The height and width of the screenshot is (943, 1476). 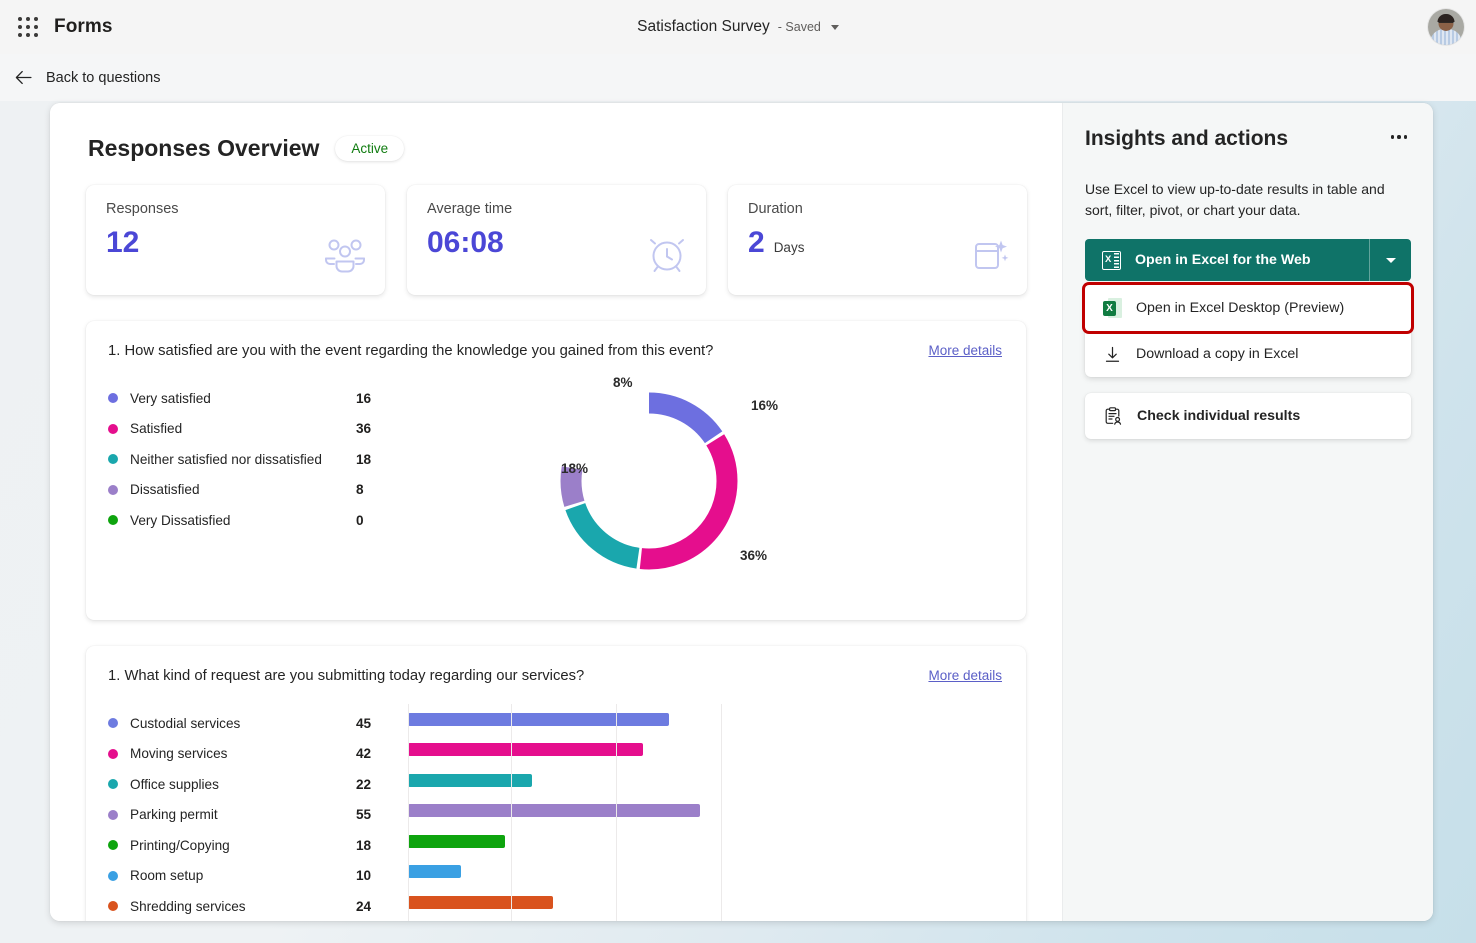 What do you see at coordinates (23, 78) in the screenshot?
I see `arrow-left-icon` at bounding box center [23, 78].